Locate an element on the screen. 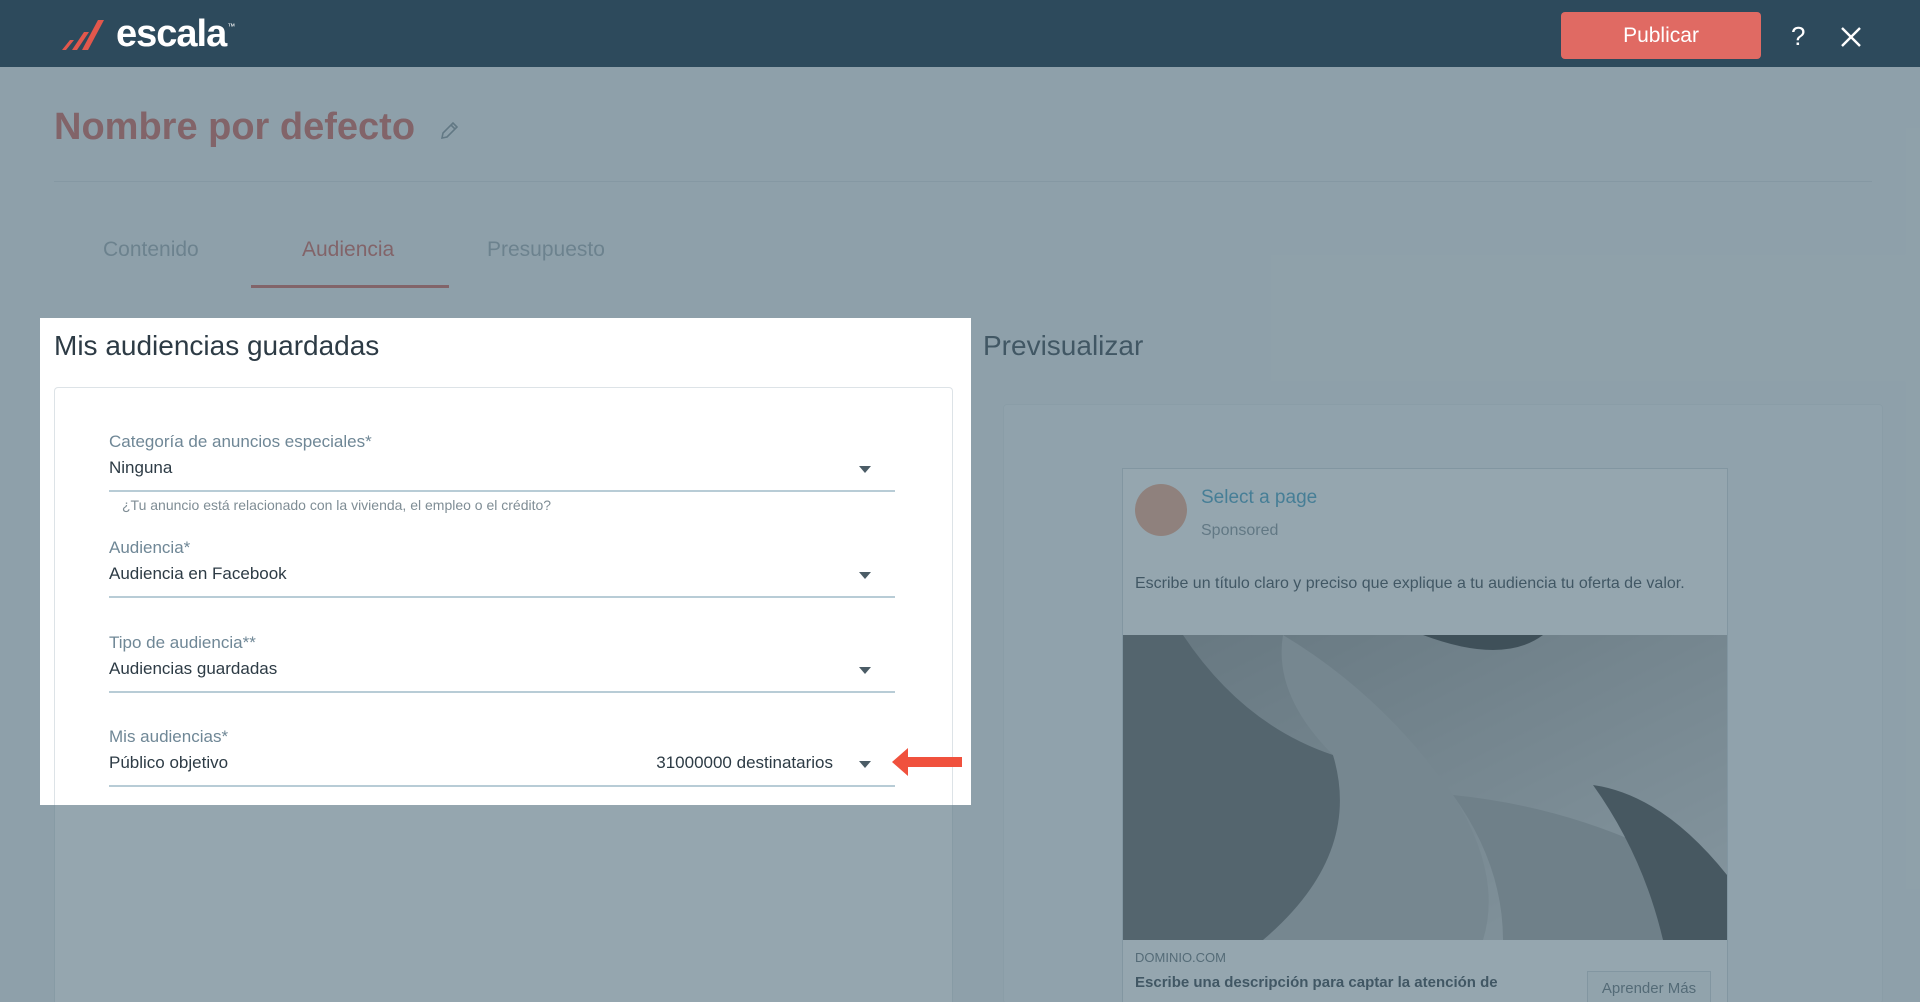 The height and width of the screenshot is (1002, 1920). field-value: Ninguna is located at coordinates (502, 470).